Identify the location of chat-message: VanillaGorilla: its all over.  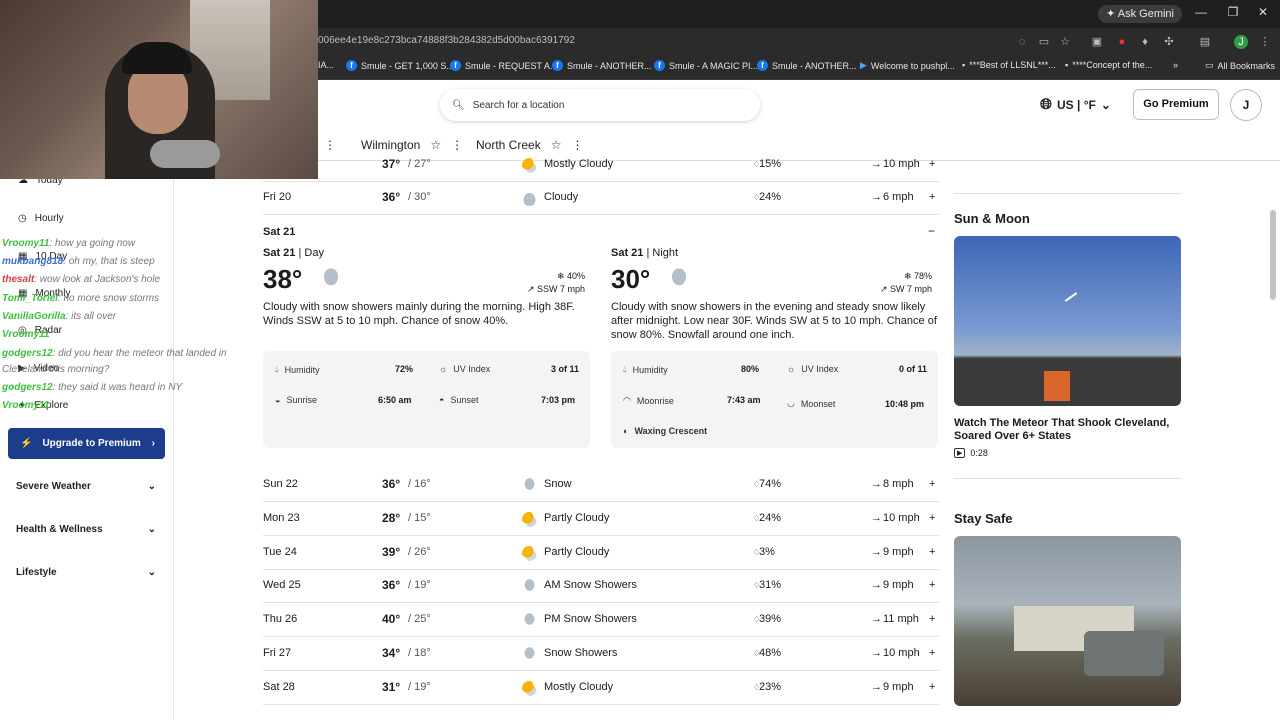
(59, 316).